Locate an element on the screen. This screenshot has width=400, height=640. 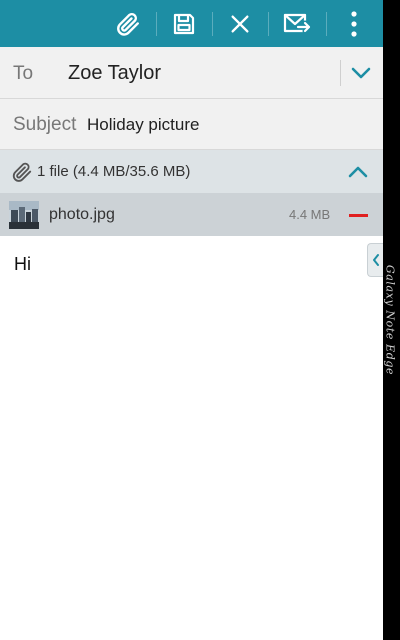
attachments-summary: 1 file (4.4 MB/35.6 MB) is located at coordinates (114, 171).